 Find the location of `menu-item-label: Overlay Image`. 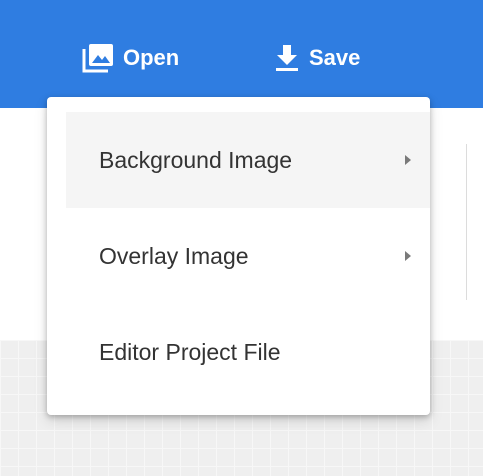

menu-item-label: Overlay Image is located at coordinates (174, 255).